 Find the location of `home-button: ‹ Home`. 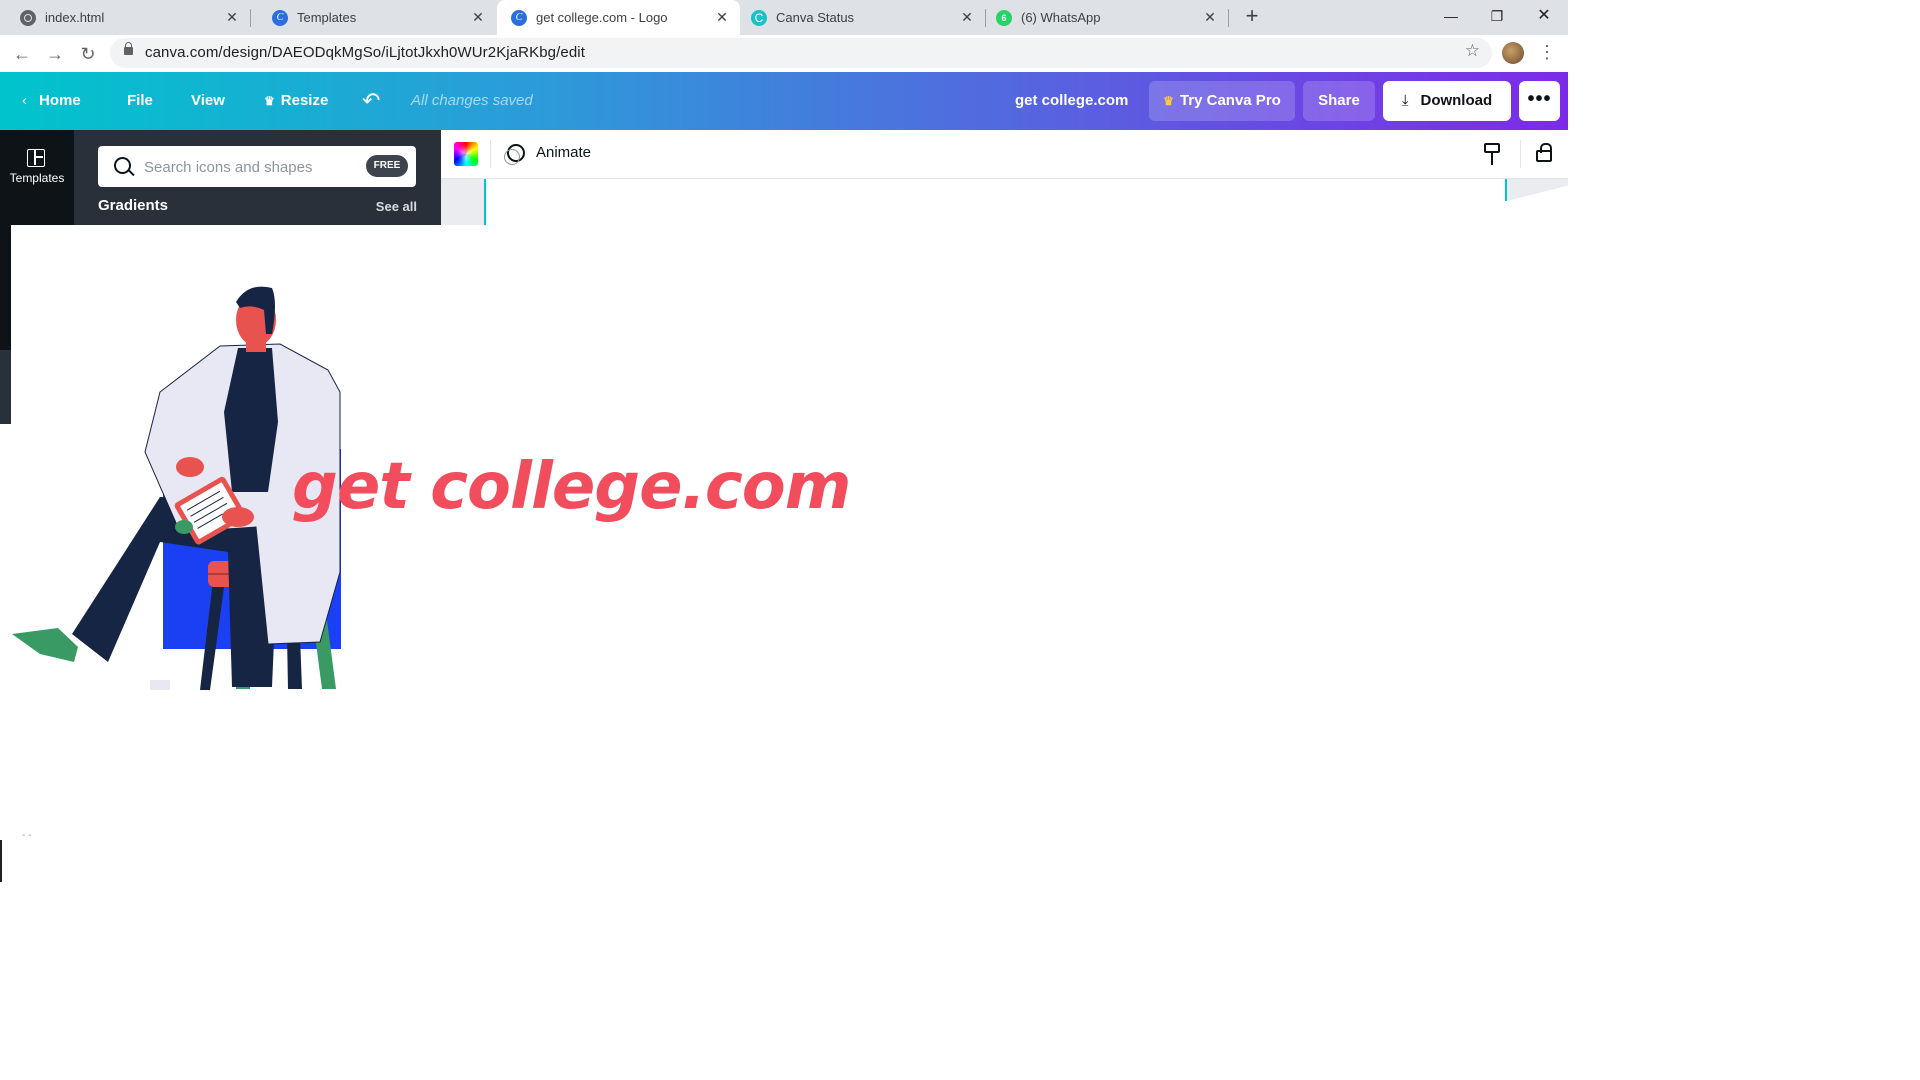

home-button: ‹ Home is located at coordinates (51, 101).